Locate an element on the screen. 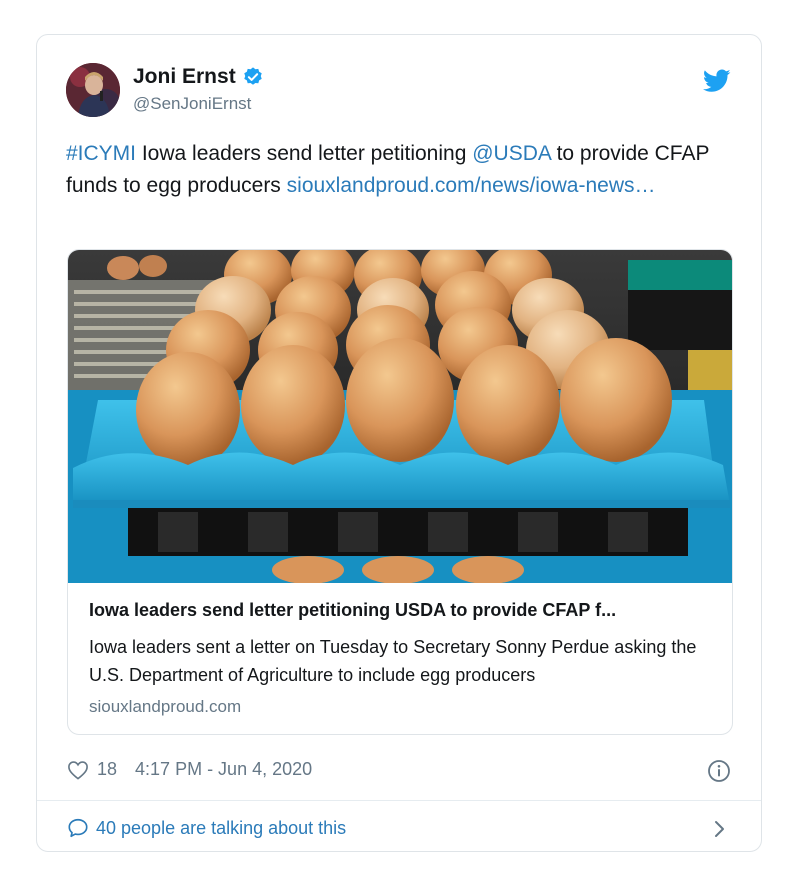 The width and height of the screenshot is (800, 889). author-name-row: Joni Ernst is located at coordinates (198, 77).